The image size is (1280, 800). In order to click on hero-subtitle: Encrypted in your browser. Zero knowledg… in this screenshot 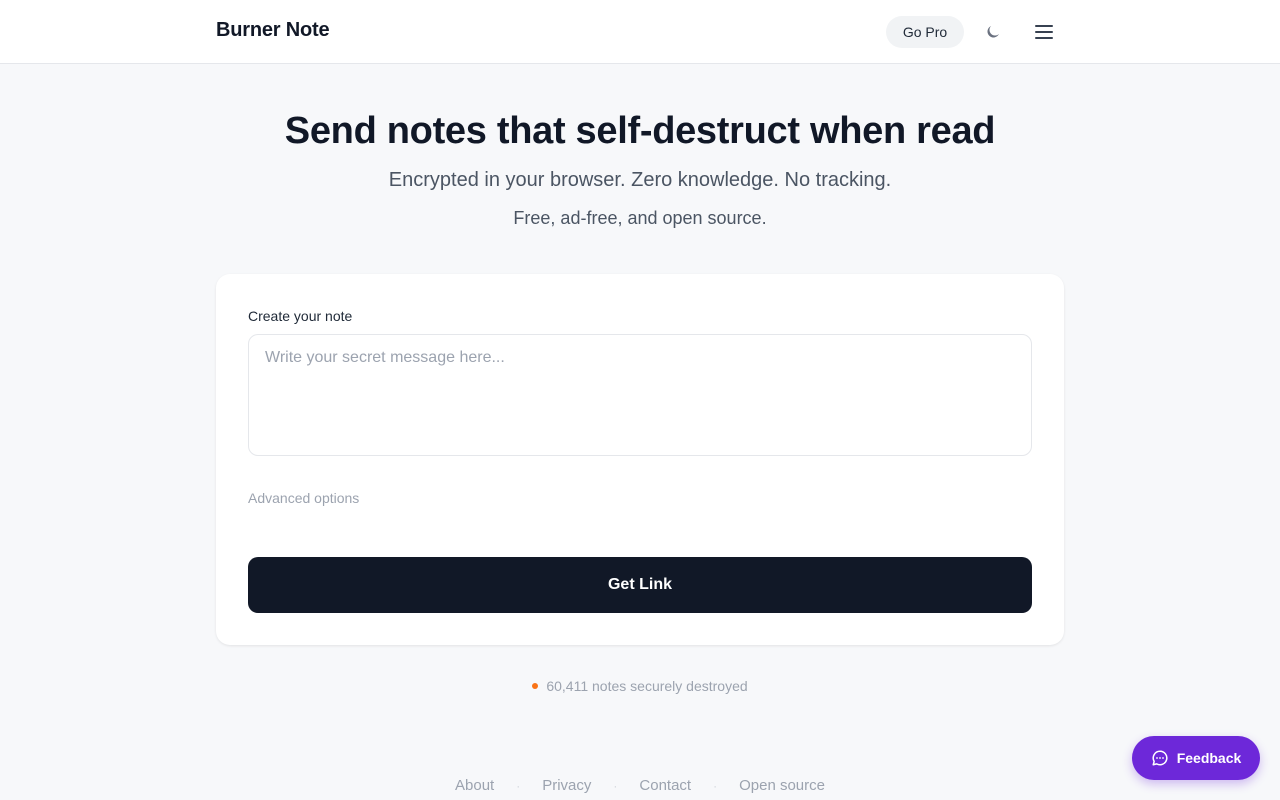, I will do `click(640, 180)`.